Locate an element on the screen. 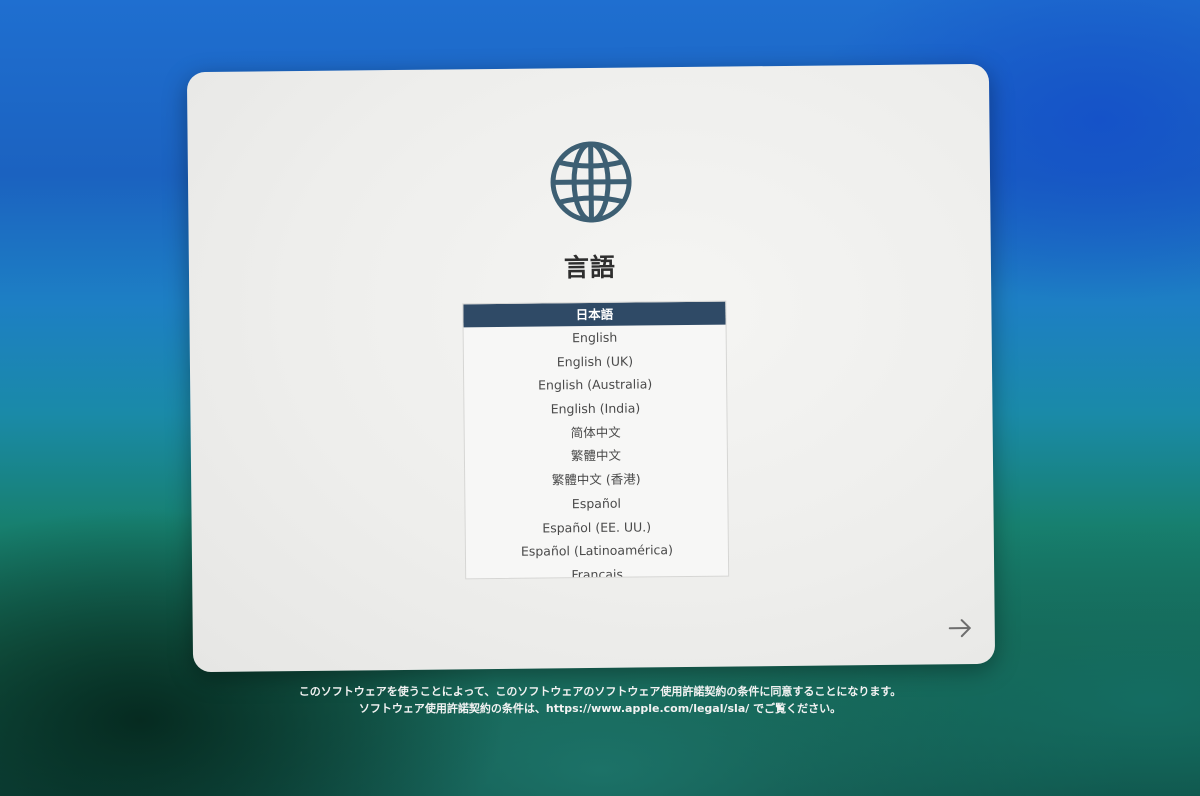  language-option-traditional-chinese-hk: 繁體中文 (香港) is located at coordinates (596, 480).